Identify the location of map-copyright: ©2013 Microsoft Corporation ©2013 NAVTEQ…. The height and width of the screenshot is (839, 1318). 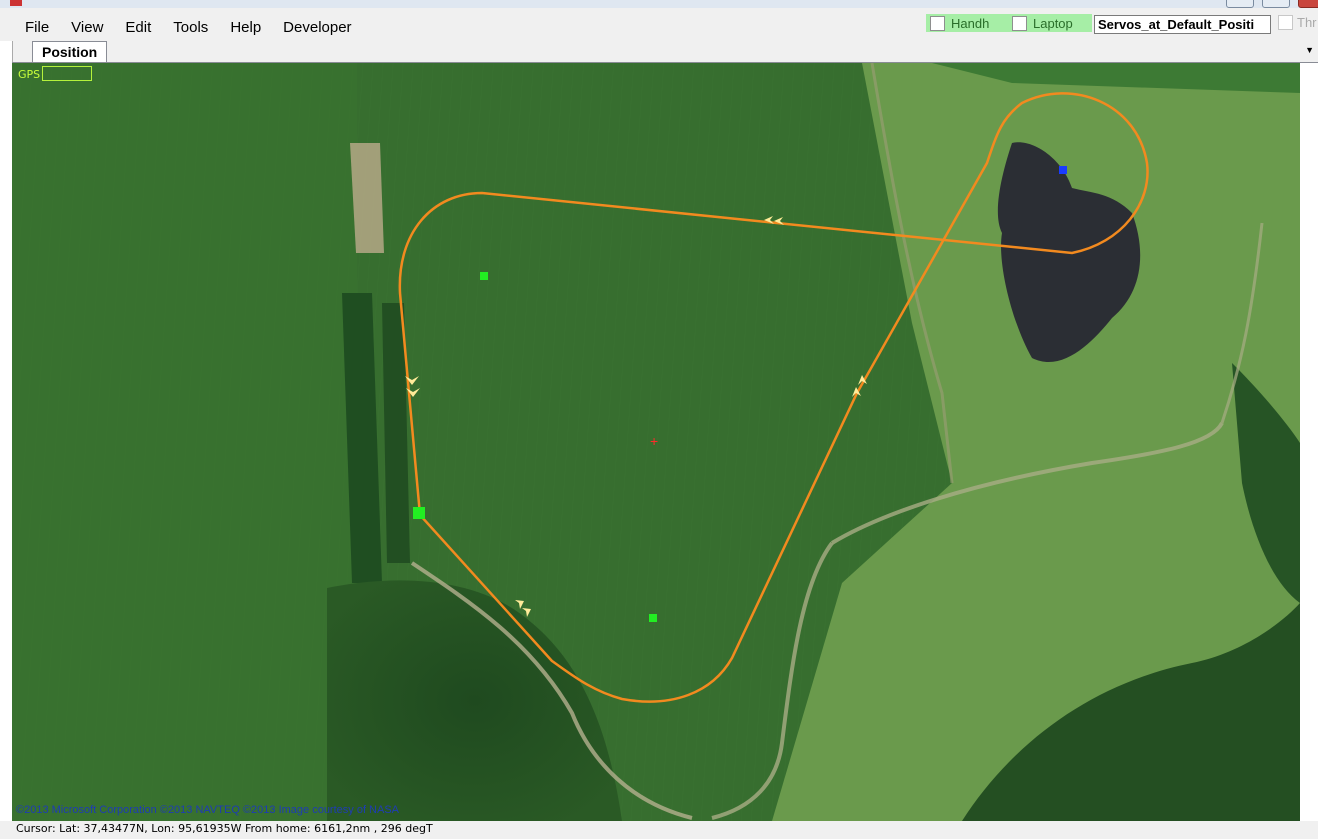
(208, 810).